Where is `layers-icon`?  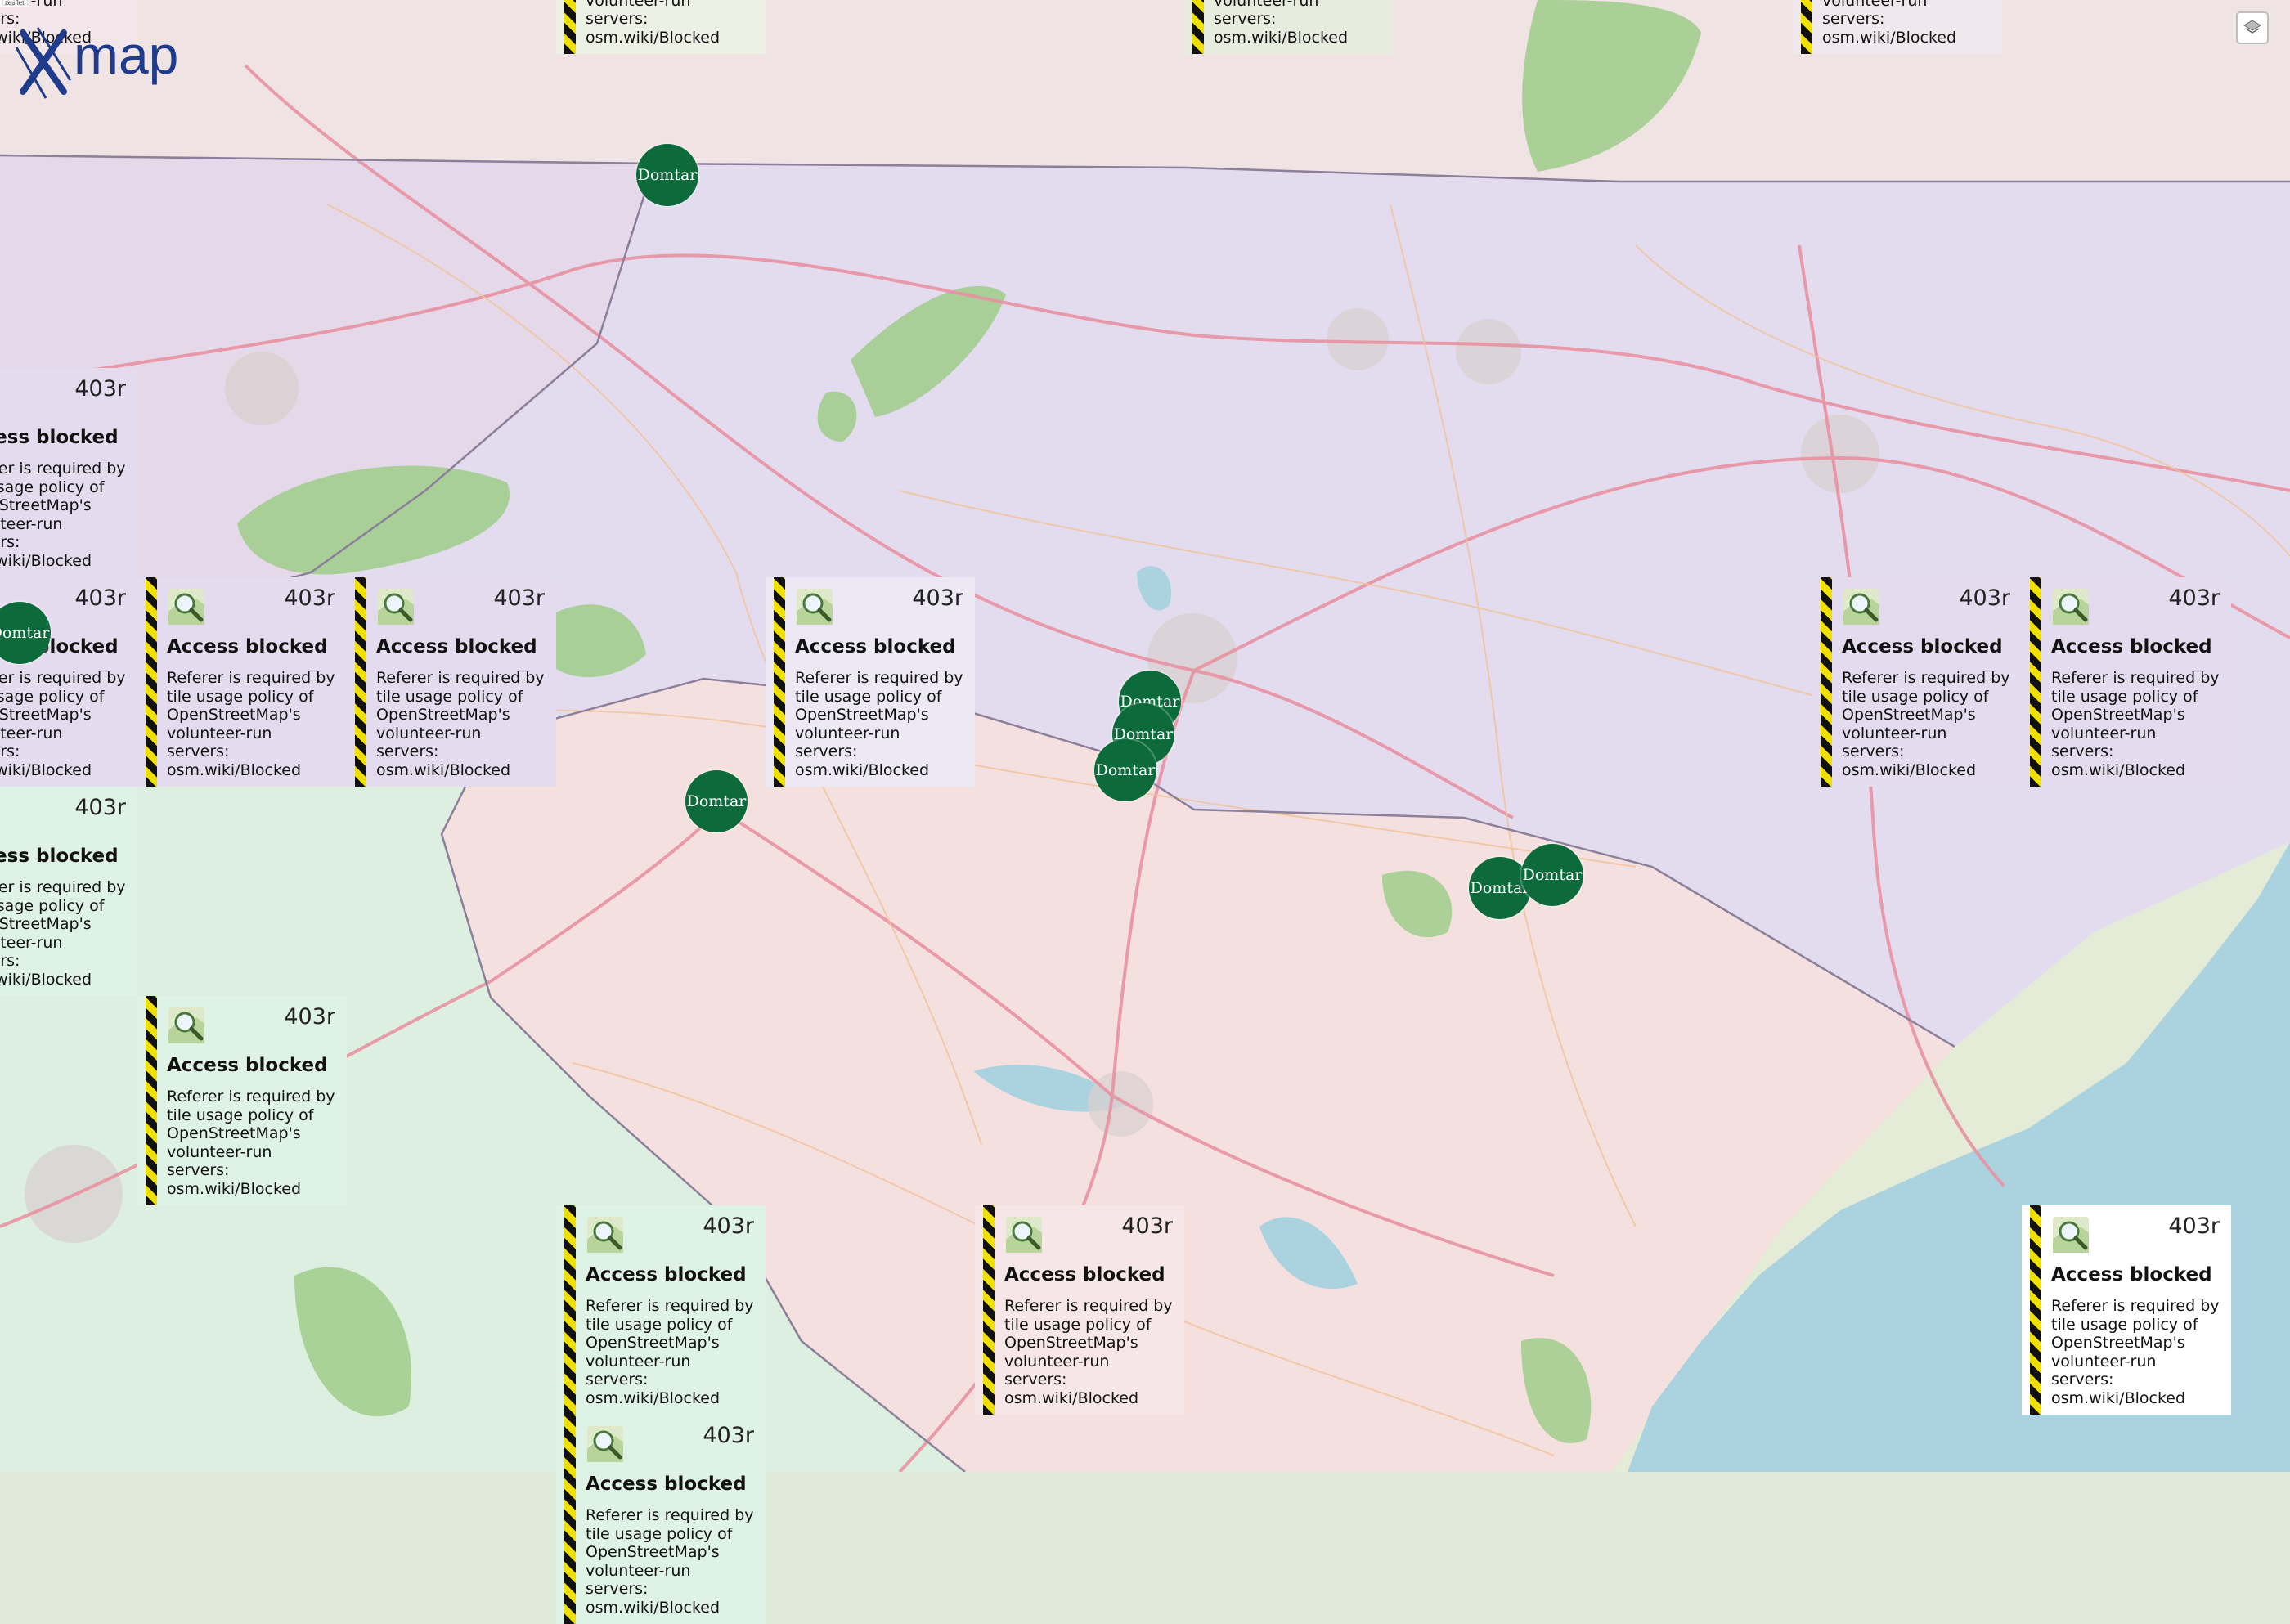
layers-icon is located at coordinates (2252, 27).